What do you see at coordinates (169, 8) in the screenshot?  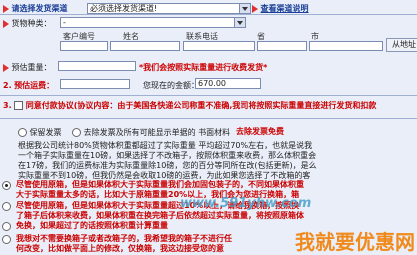 I see `shipping-channel-select: 必须选择发货渠道!` at bounding box center [169, 8].